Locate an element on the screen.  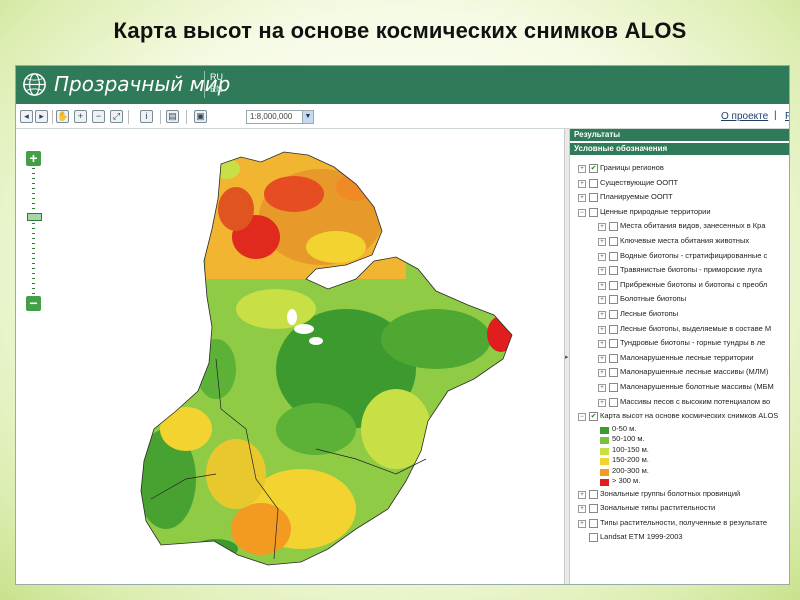
layer-item: + Малонарушенные лесные территории is located at coordinates (679, 358).